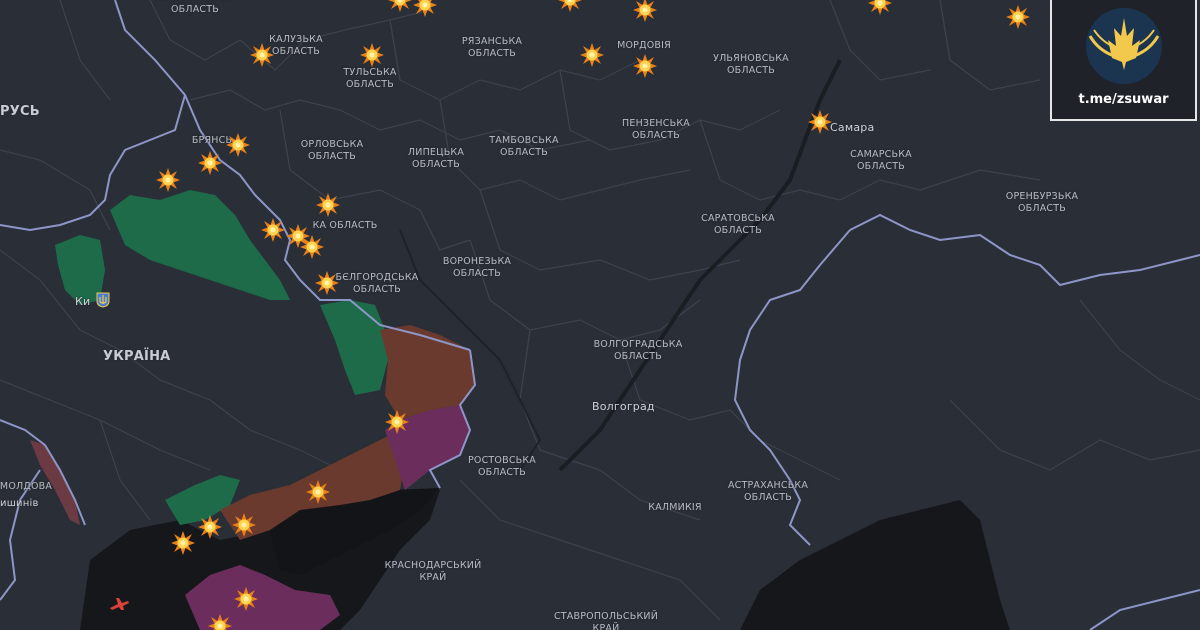 This screenshot has height=630, width=1200. What do you see at coordinates (768, 491) in the screenshot?
I see `region-label-astrakhan: АСТРАХАНСЬКА ОБЛАСТЬ` at bounding box center [768, 491].